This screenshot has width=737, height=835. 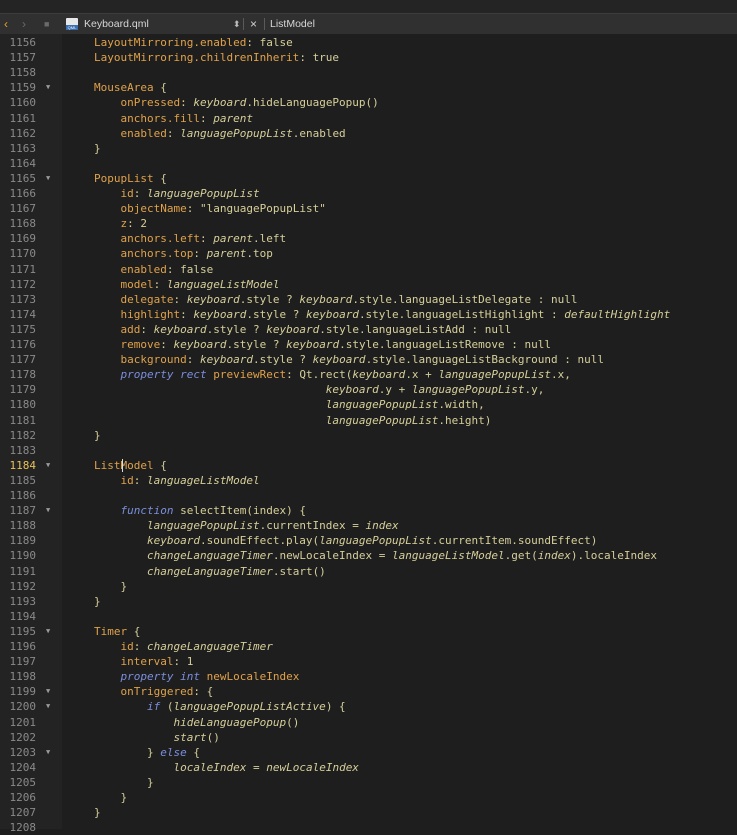 What do you see at coordinates (23, 224) in the screenshot?
I see `line-number: 1168` at bounding box center [23, 224].